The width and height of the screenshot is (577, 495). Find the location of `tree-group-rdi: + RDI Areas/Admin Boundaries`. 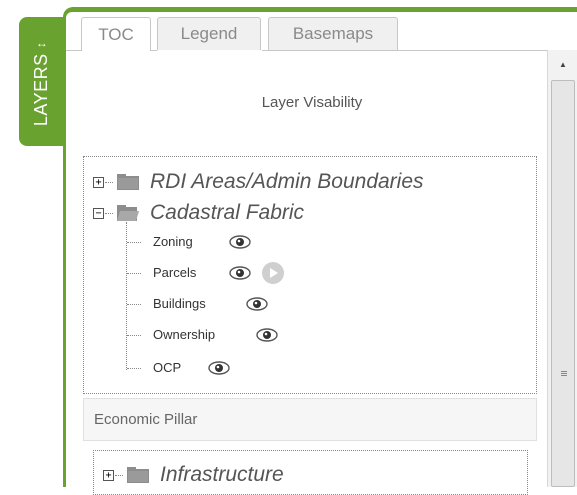

tree-group-rdi: + RDI Areas/Admin Boundaries is located at coordinates (258, 182).